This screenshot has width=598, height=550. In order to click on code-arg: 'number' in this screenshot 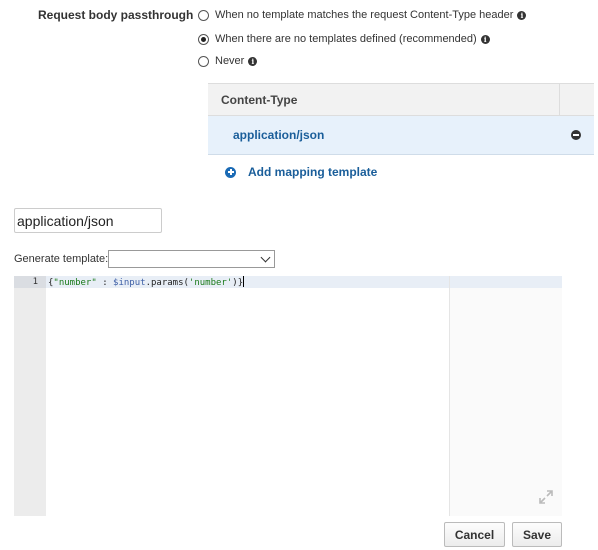, I will do `click(210, 283)`.